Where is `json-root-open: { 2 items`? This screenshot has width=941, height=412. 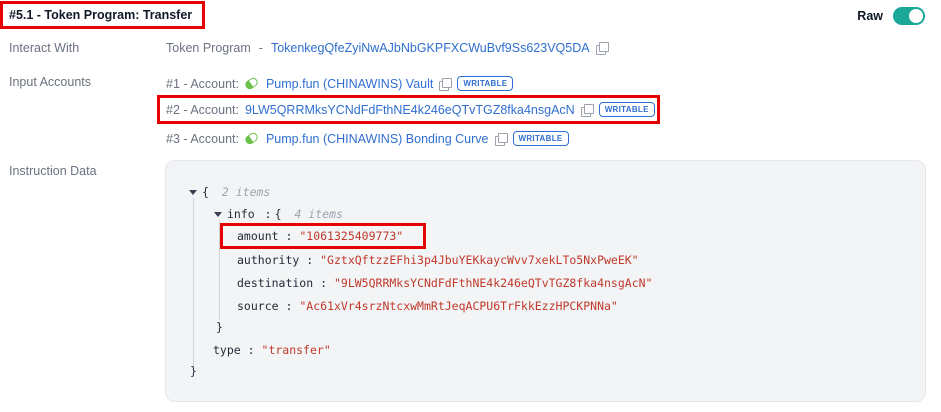 json-root-open: { 2 items is located at coordinates (229, 192).